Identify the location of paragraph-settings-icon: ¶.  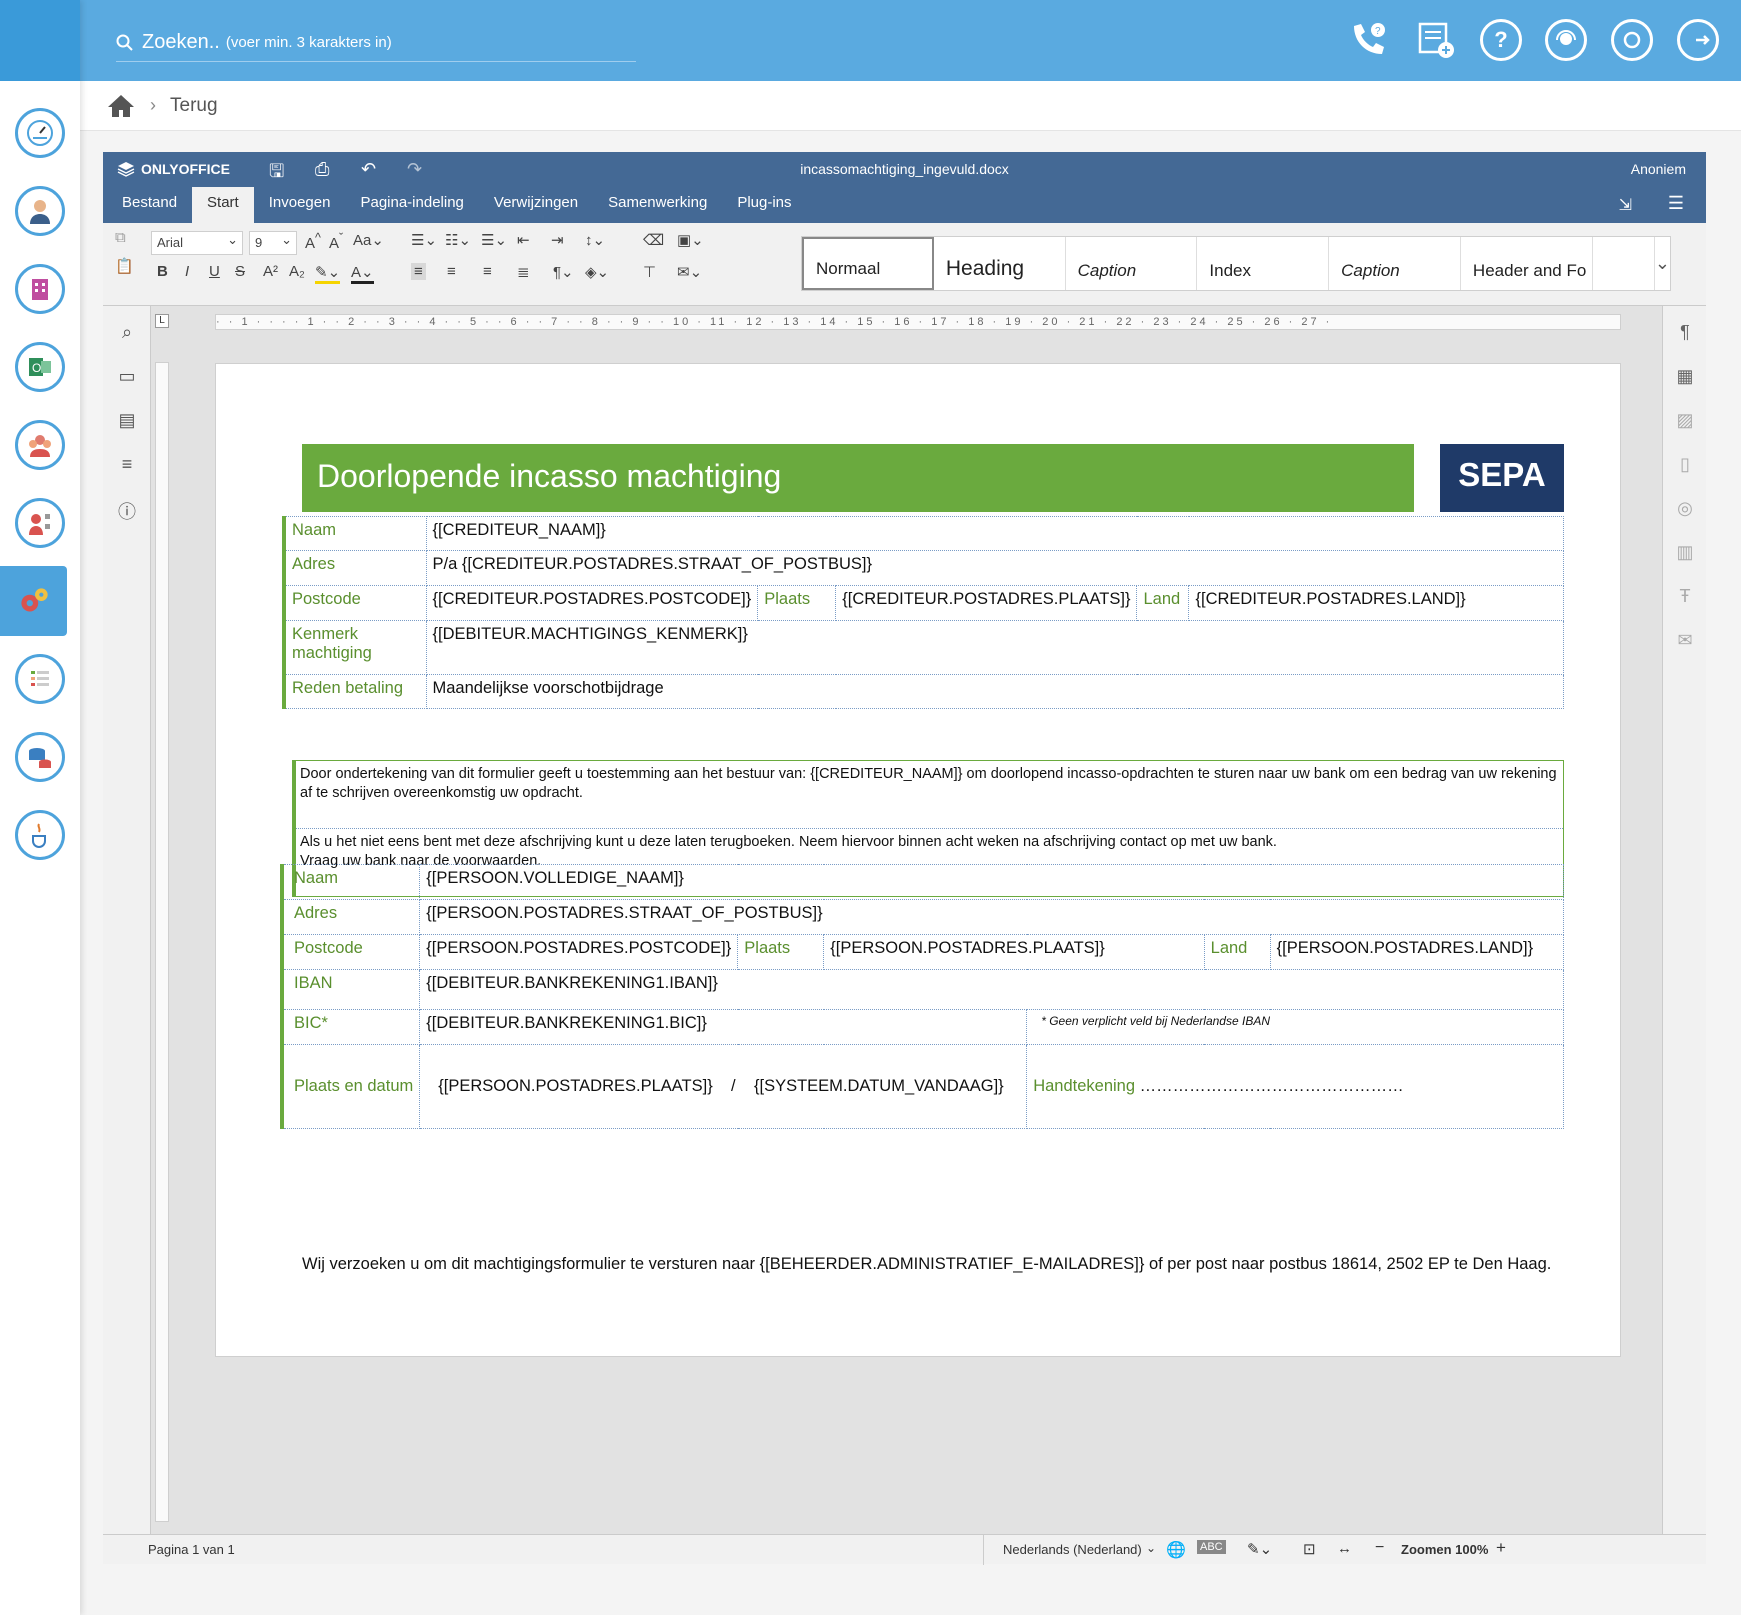
(1685, 332).